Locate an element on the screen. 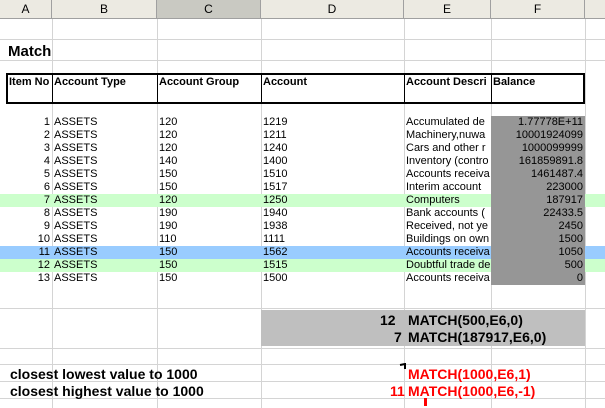  item-no-cell: 2 is located at coordinates (29, 135).